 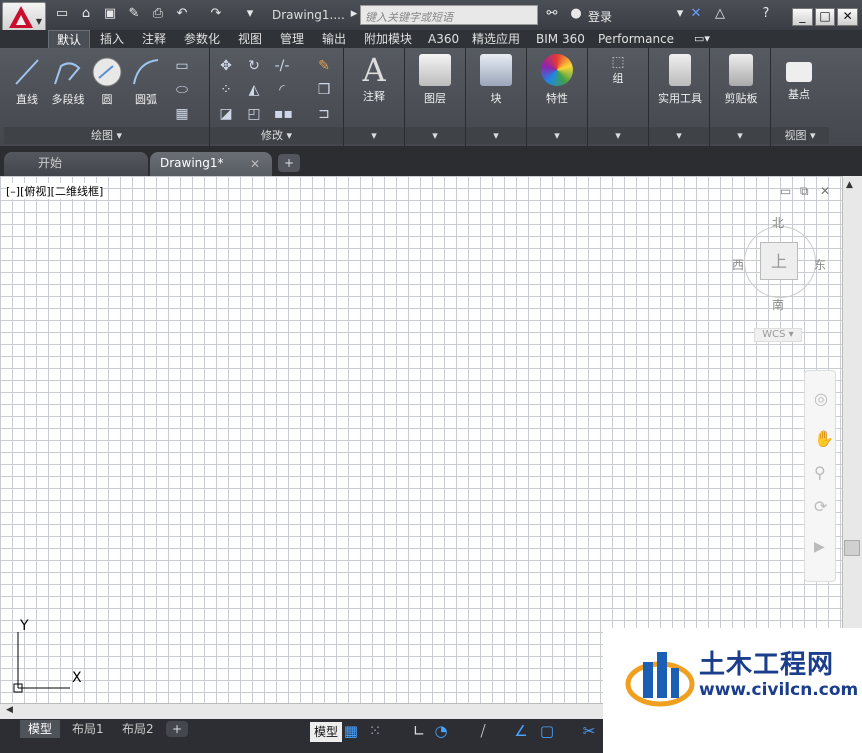 I want to click on scale-icon: ◰, so click(x=254, y=114).